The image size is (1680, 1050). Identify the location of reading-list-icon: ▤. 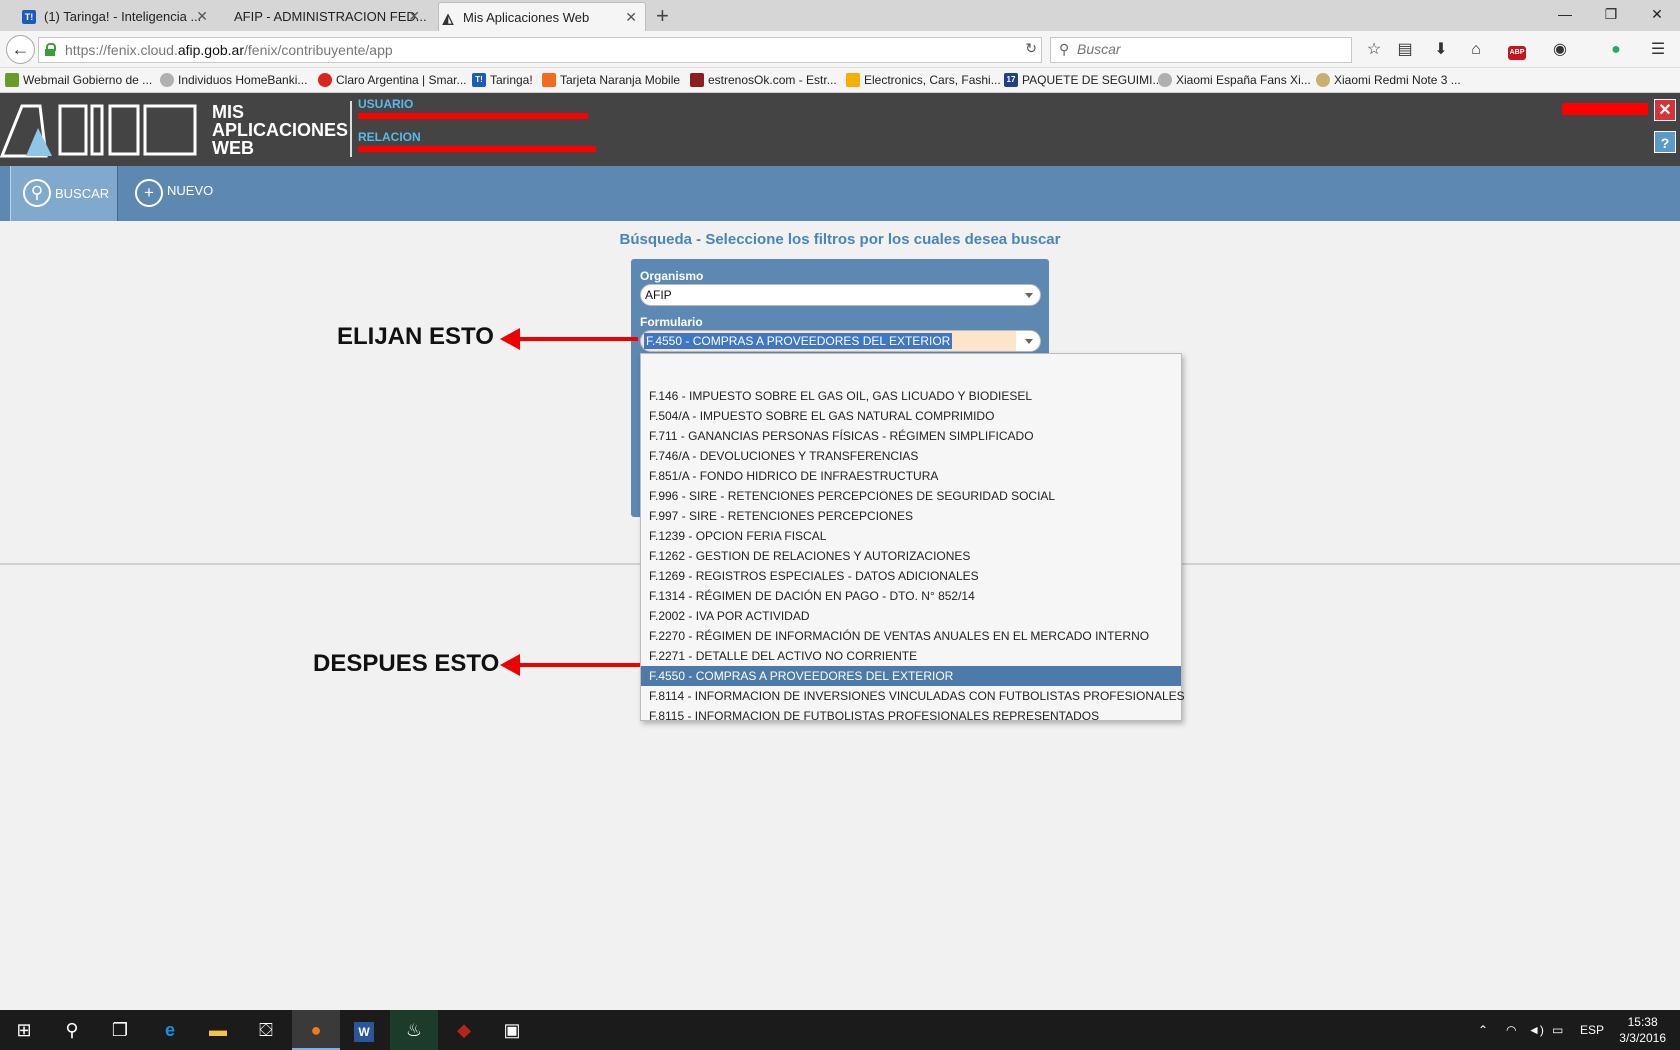
(1405, 50).